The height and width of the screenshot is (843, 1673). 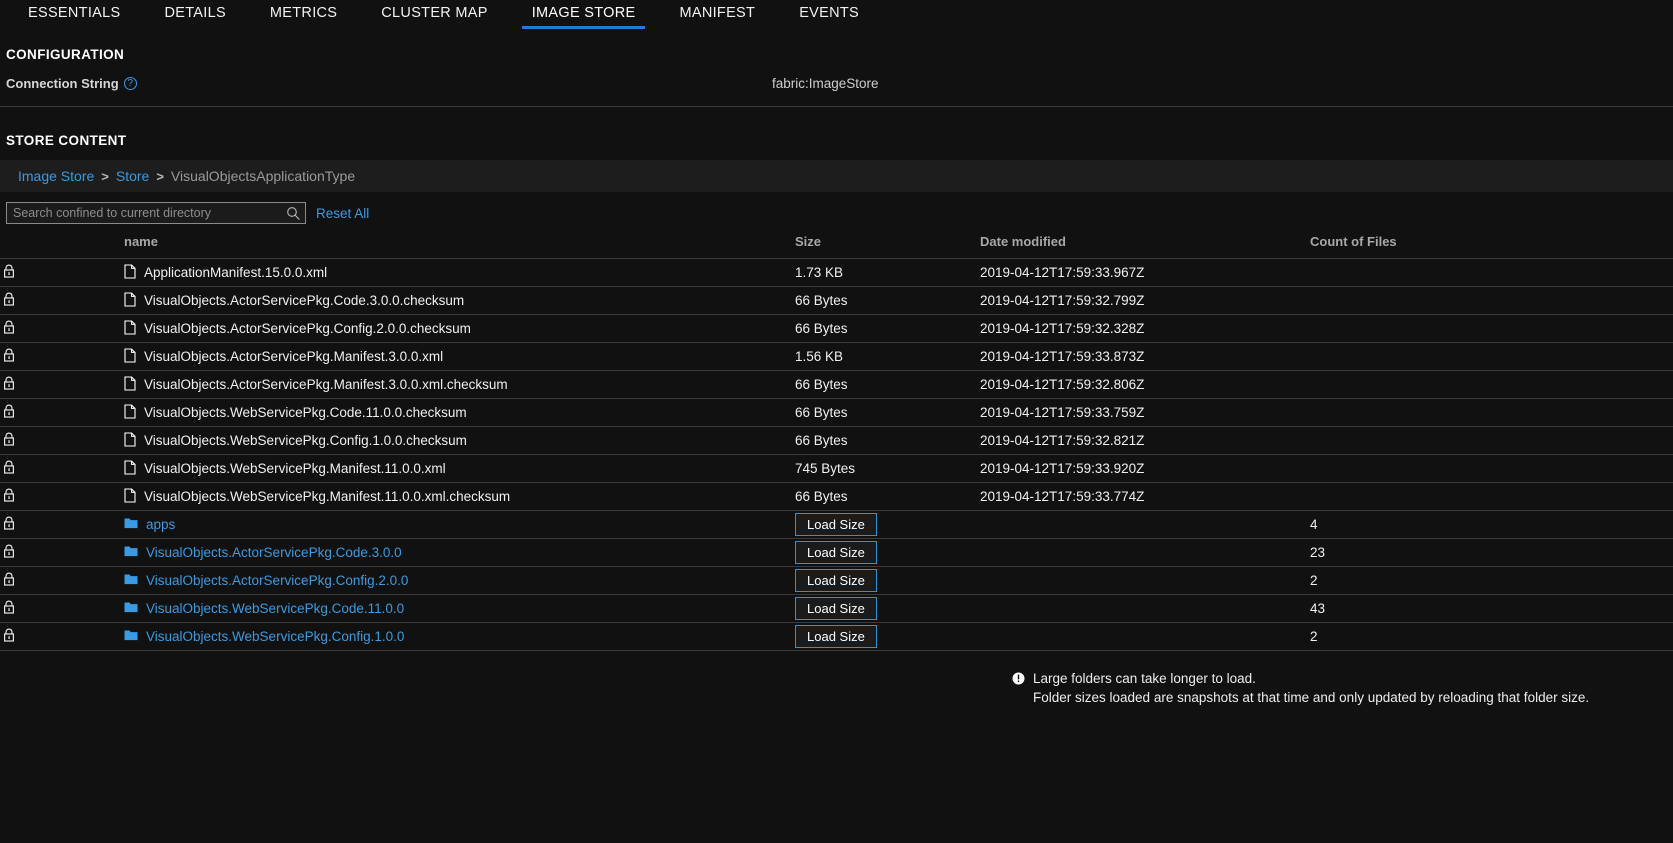 What do you see at coordinates (194, 16) in the screenshot?
I see `tab-details: DETAILS` at bounding box center [194, 16].